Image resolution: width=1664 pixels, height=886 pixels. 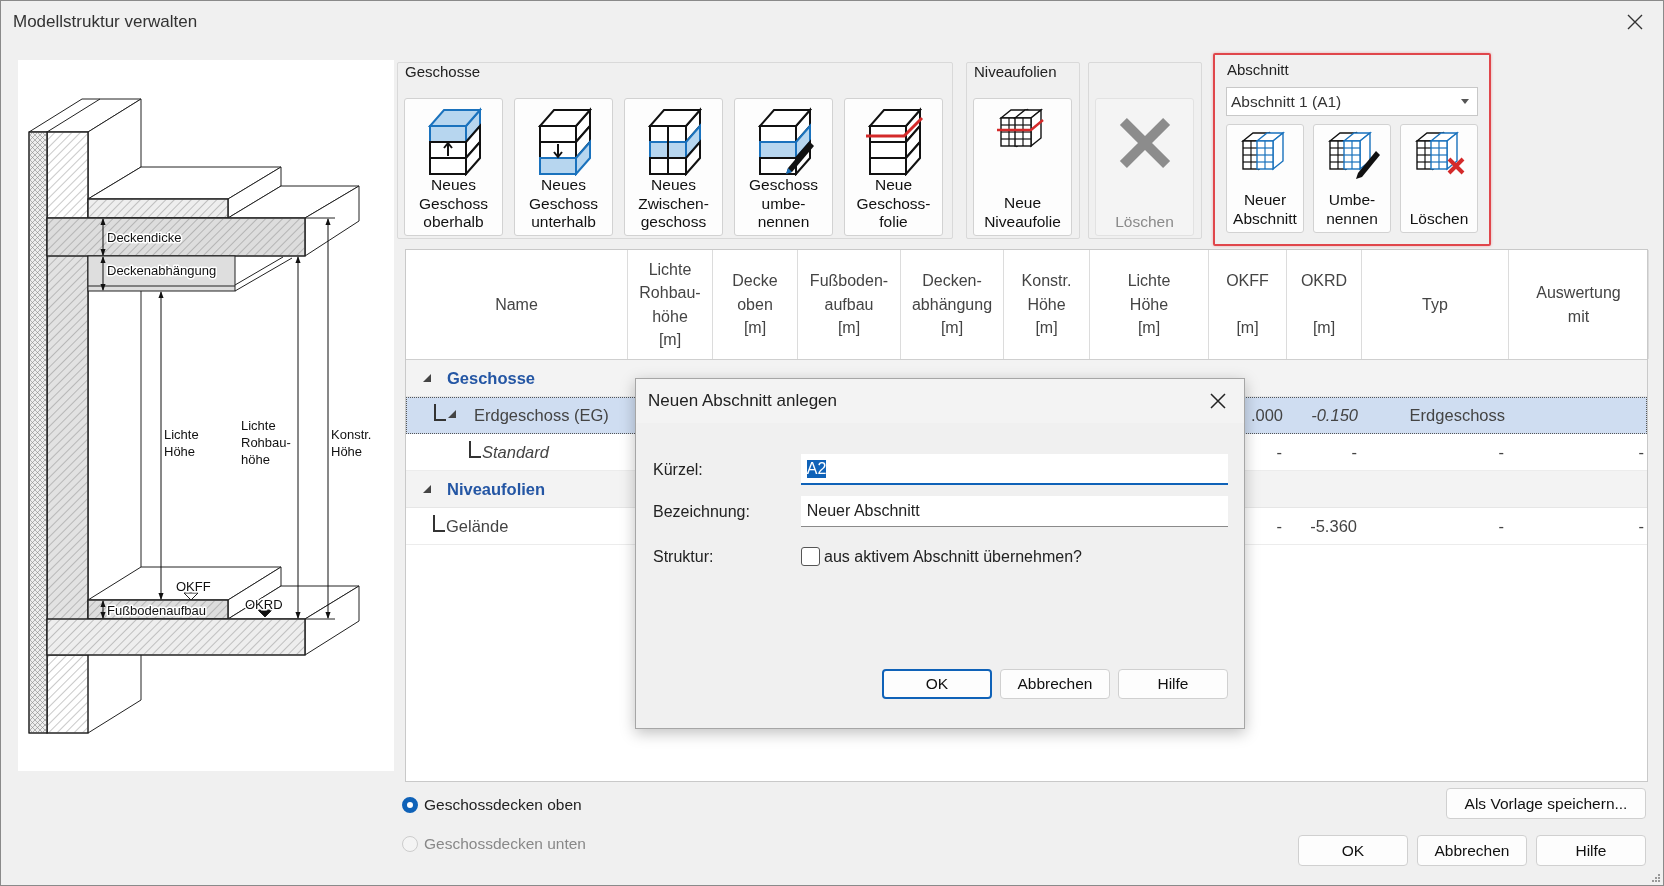 I want to click on tree-item-label: Gelände, so click(x=477, y=526).